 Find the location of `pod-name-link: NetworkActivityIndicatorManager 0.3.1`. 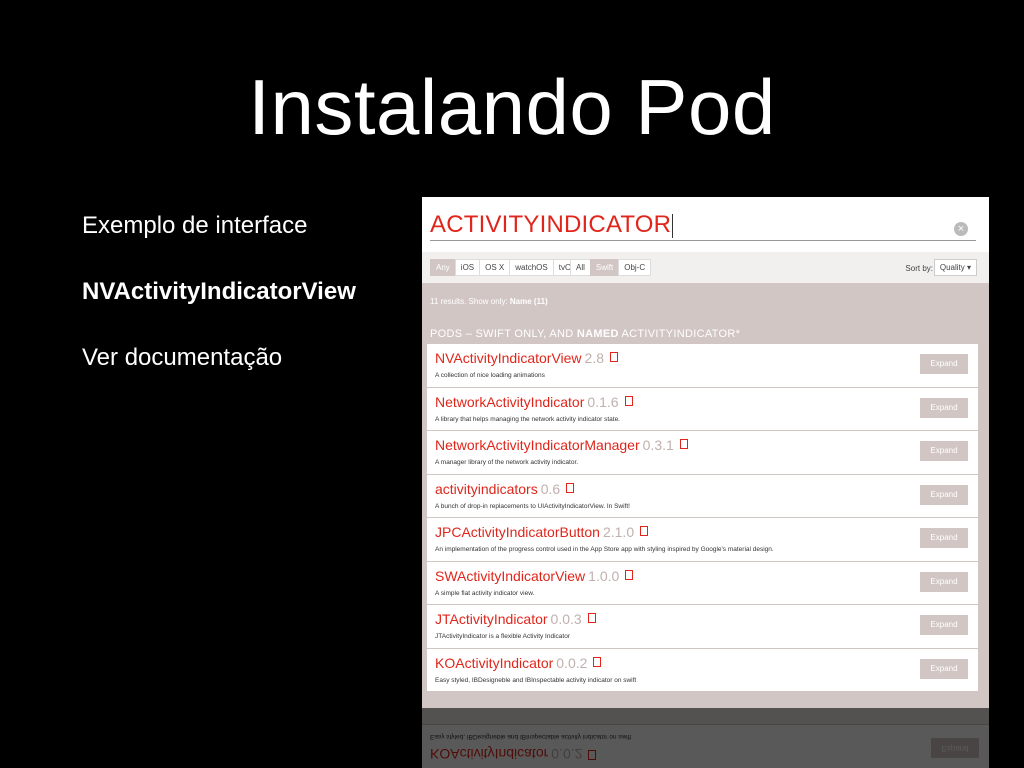

pod-name-link: NetworkActivityIndicatorManager 0.3.1 is located at coordinates (561, 445).